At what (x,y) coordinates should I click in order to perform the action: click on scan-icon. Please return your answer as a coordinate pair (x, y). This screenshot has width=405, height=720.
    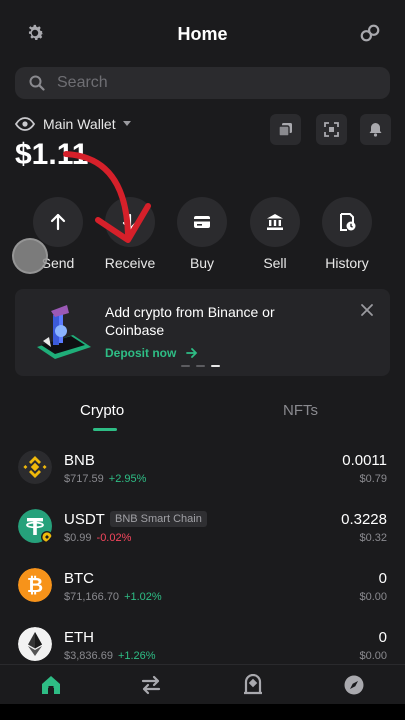
    Looking at the image, I should click on (331, 129).